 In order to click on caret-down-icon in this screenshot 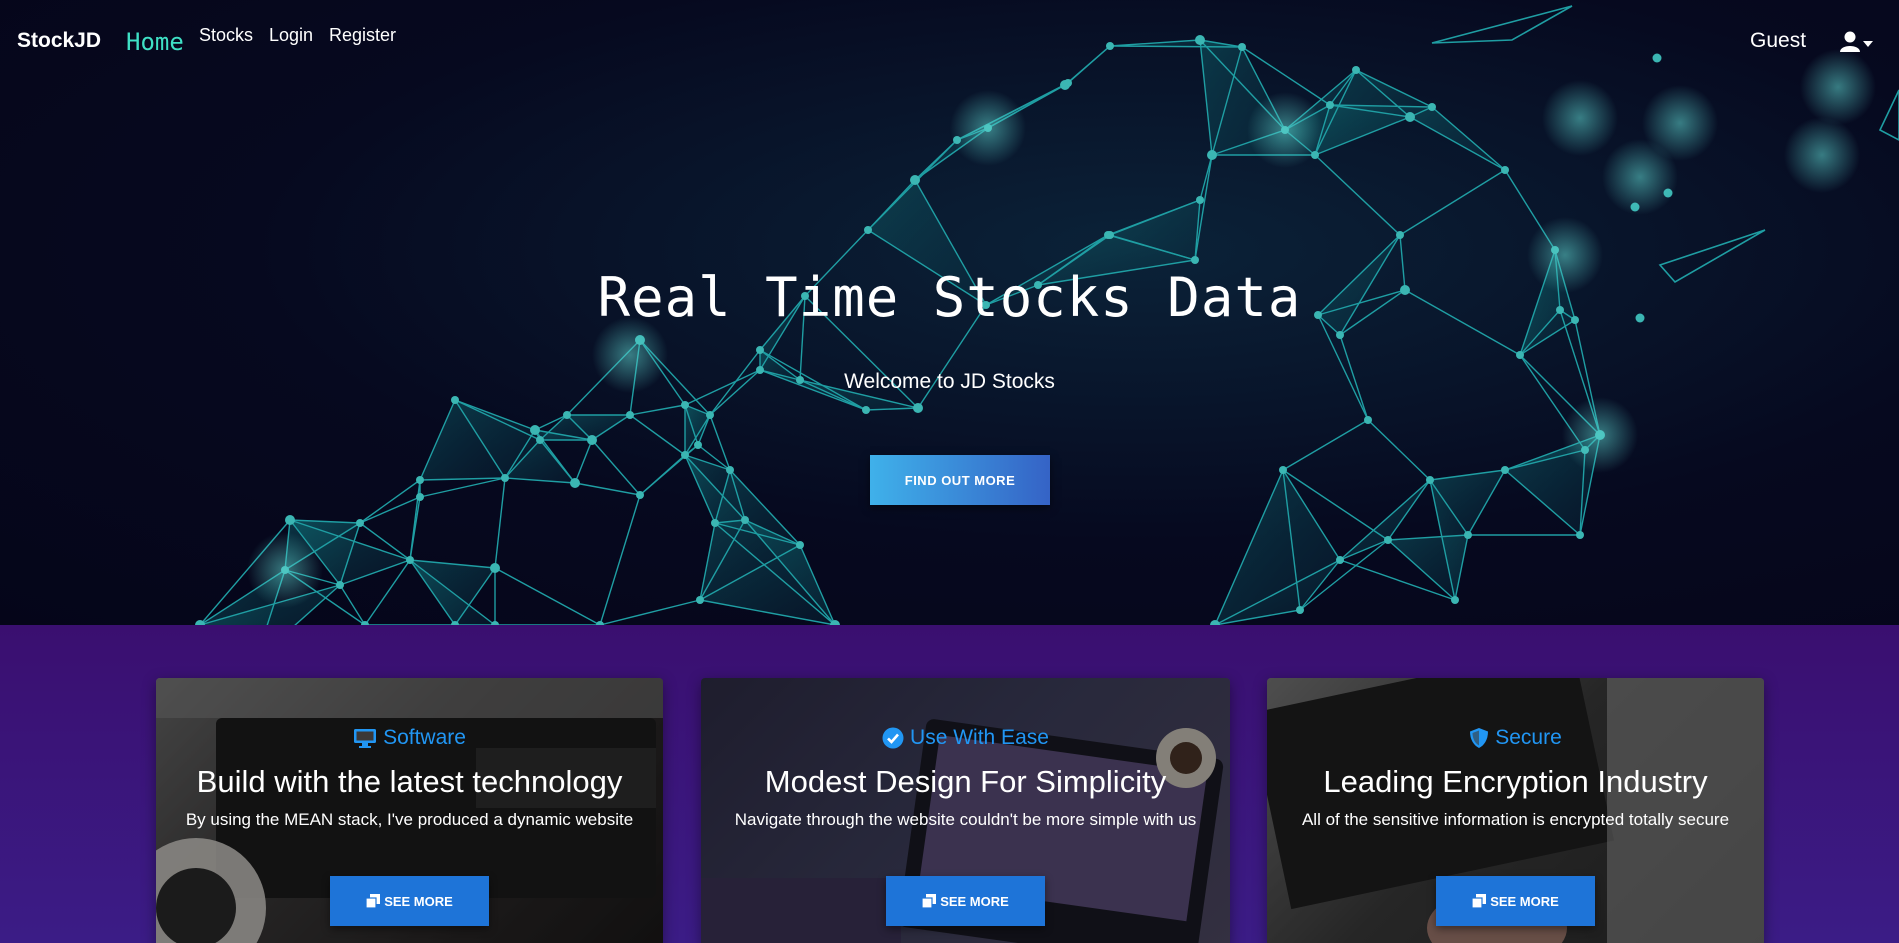, I will do `click(1868, 44)`.